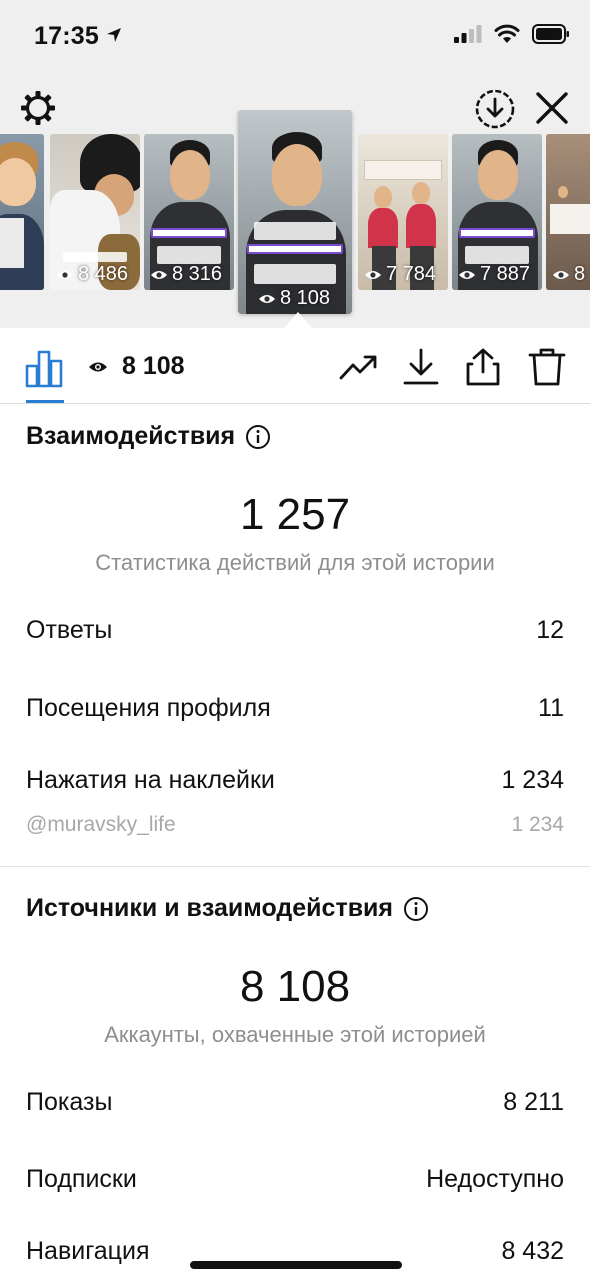  I want to click on stat-value: 11, so click(551, 708).